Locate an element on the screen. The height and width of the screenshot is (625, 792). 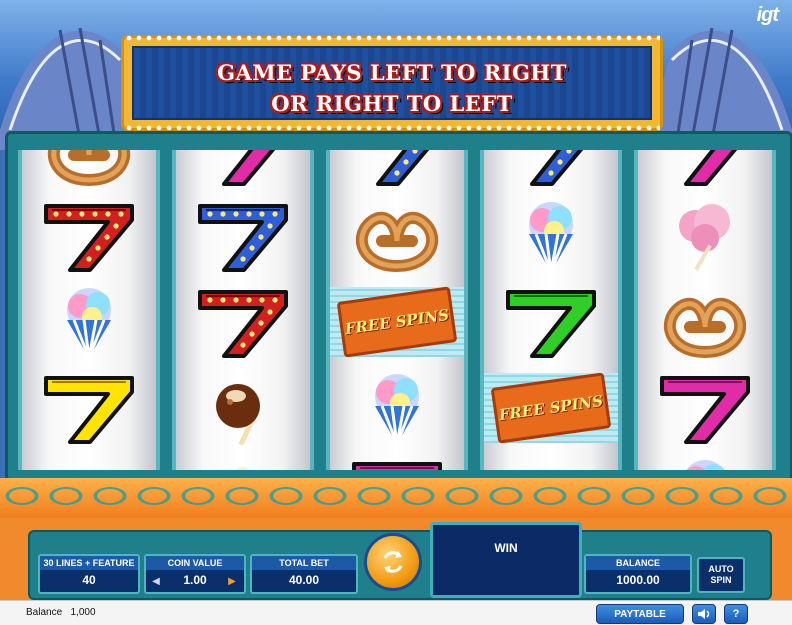
yellow-seven-symbol is located at coordinates (89, 408).